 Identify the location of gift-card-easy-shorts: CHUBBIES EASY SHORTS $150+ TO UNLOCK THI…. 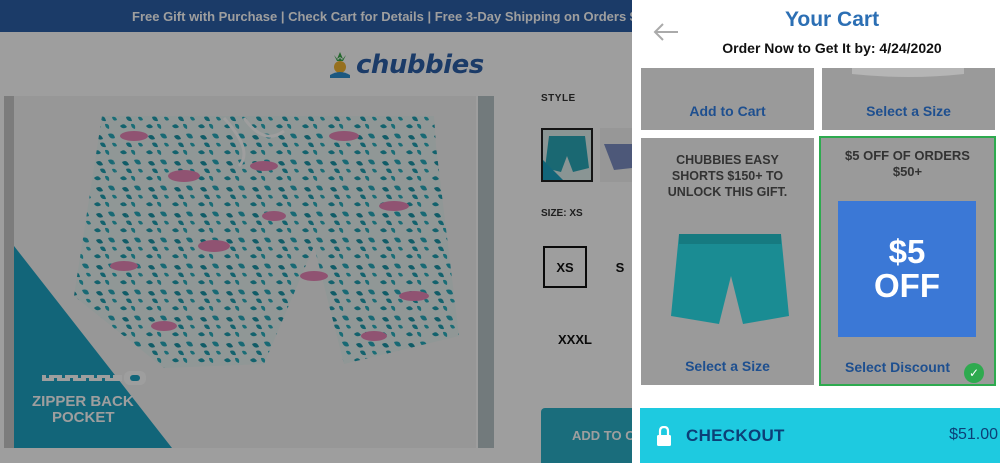
(727, 261).